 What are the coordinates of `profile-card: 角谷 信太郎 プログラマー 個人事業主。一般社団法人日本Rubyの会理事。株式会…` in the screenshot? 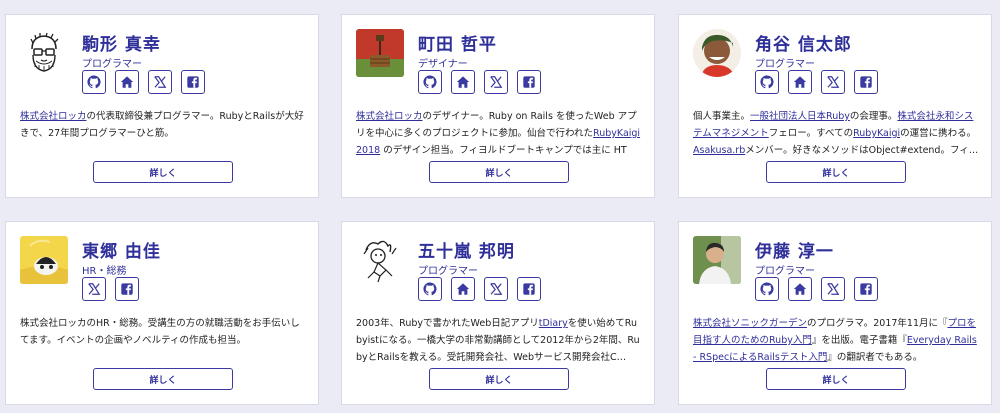 It's located at (835, 106).